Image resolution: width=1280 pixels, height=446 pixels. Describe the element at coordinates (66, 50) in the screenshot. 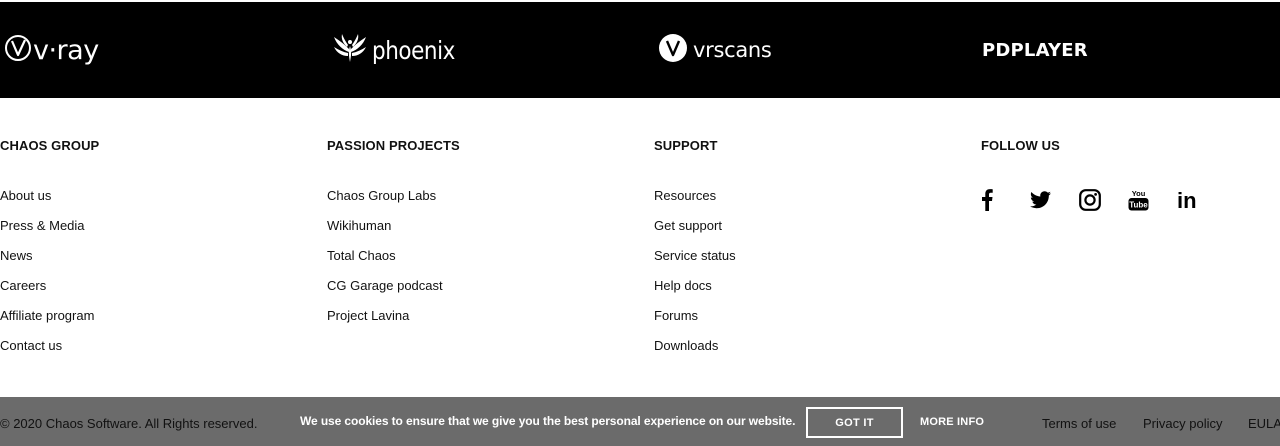

I see `vray-logo-text: v·ray` at that location.